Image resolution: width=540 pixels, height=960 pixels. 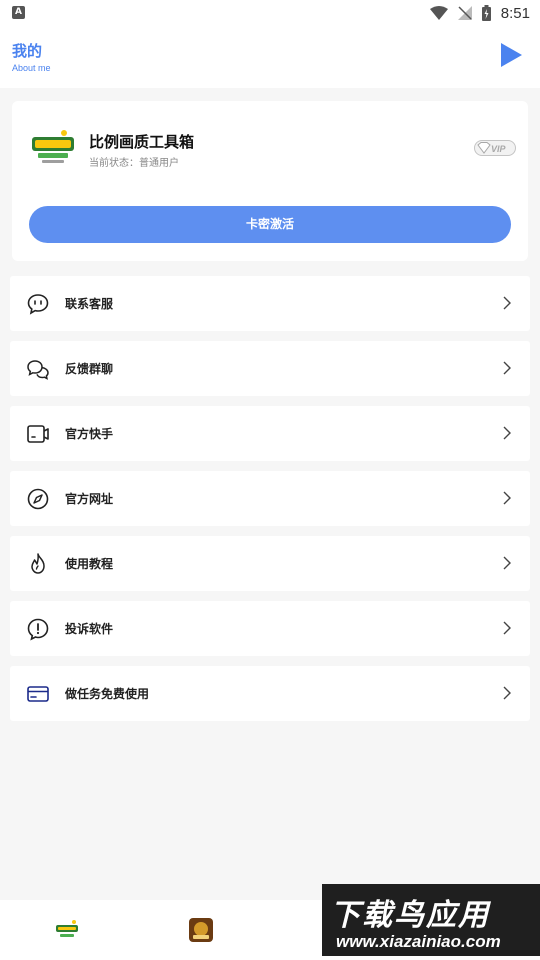 I want to click on watermark: 下载鸟应用 www.xiazainiao.com, so click(x=431, y=920).